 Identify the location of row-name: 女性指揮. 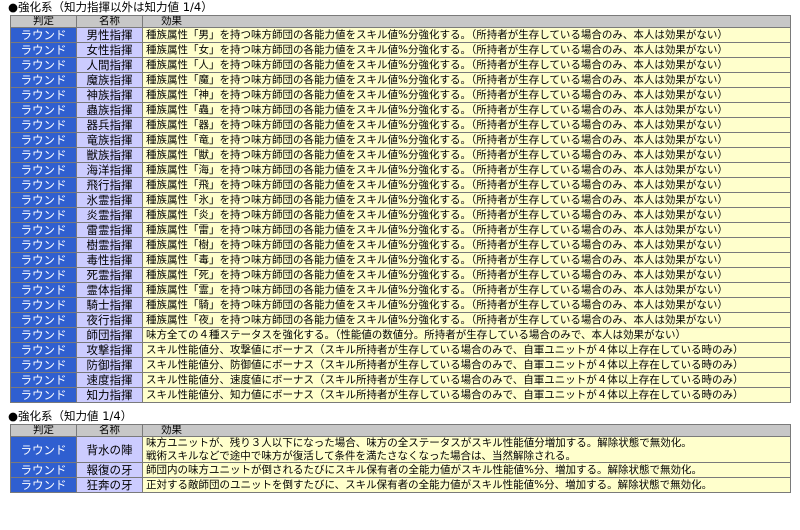
(109, 50).